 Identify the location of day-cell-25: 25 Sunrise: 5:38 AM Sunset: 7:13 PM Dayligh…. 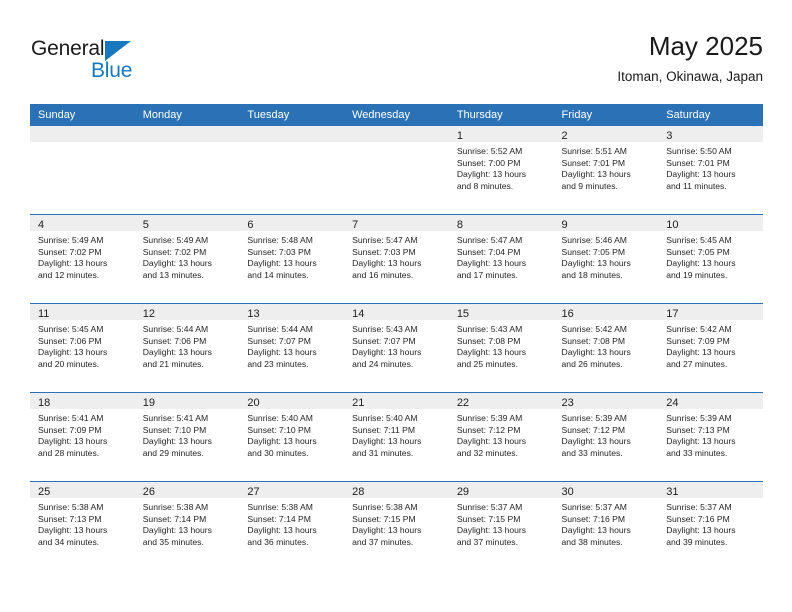
(82, 526).